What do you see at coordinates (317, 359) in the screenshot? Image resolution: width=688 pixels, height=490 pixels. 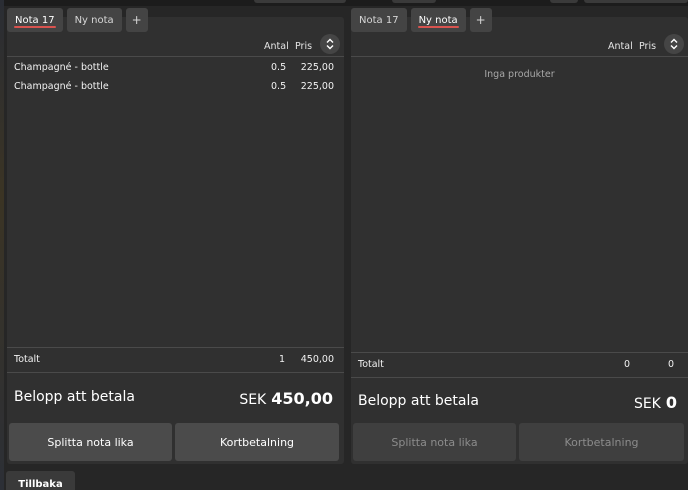 I see `total-amount: 450,00` at bounding box center [317, 359].